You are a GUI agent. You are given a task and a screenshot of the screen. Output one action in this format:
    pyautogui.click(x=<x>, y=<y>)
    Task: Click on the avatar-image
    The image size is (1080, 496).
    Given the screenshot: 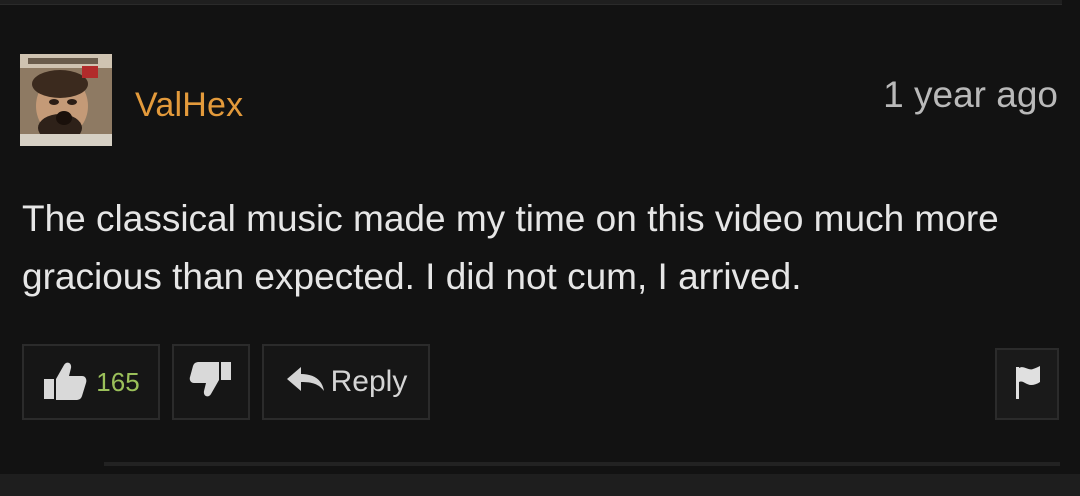 What is the action you would take?
    pyautogui.click(x=66, y=100)
    